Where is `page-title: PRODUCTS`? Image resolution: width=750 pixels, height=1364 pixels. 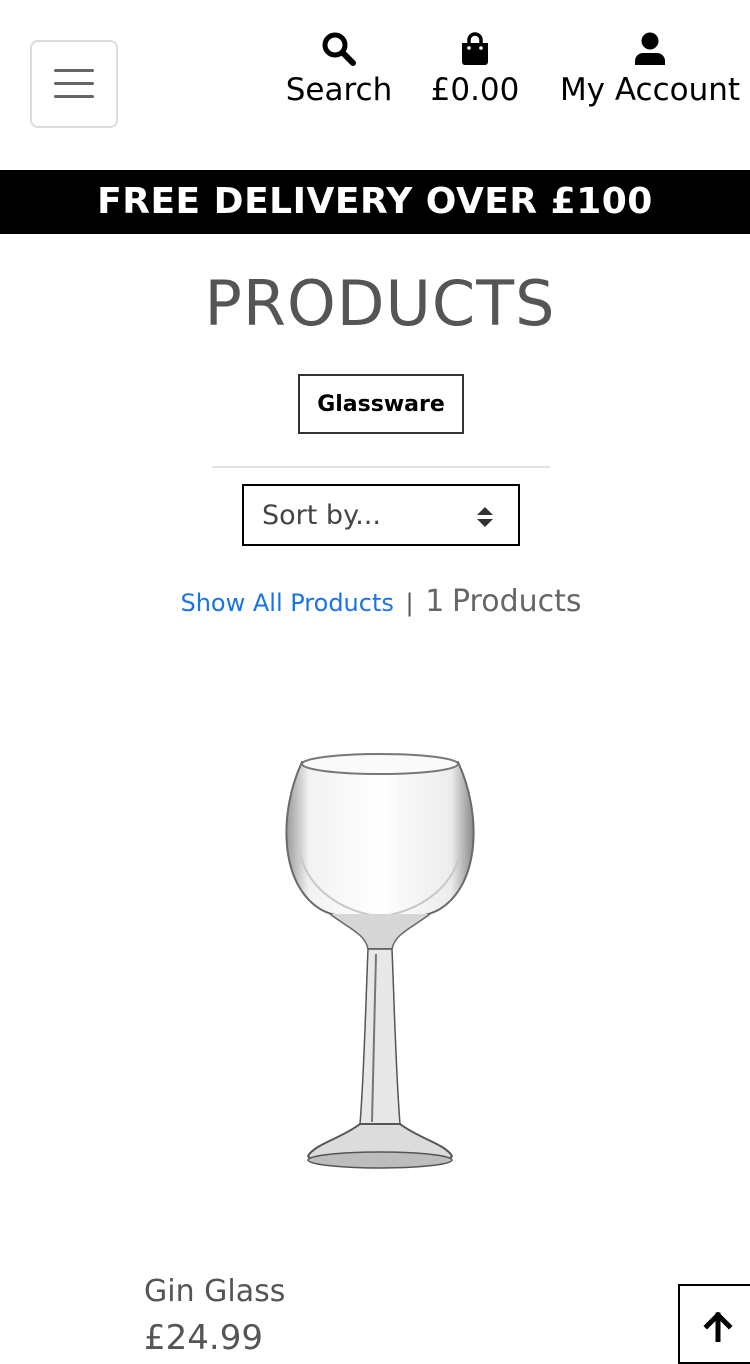 page-title: PRODUCTS is located at coordinates (380, 303).